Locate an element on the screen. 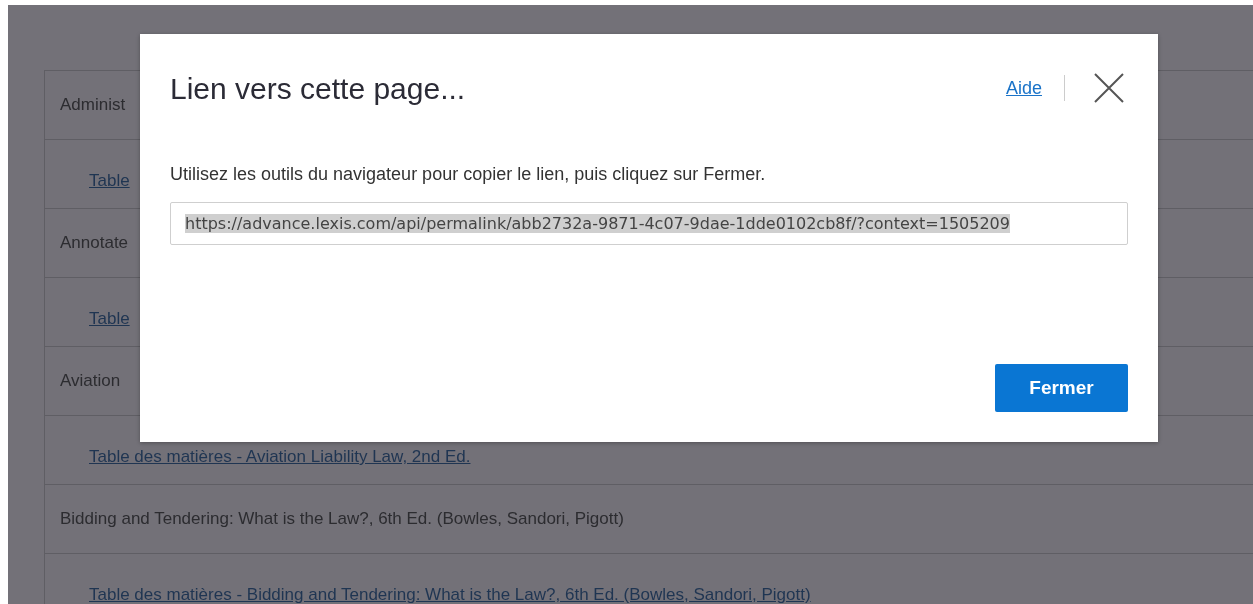  list-heading: Annotate is located at coordinates (94, 243).